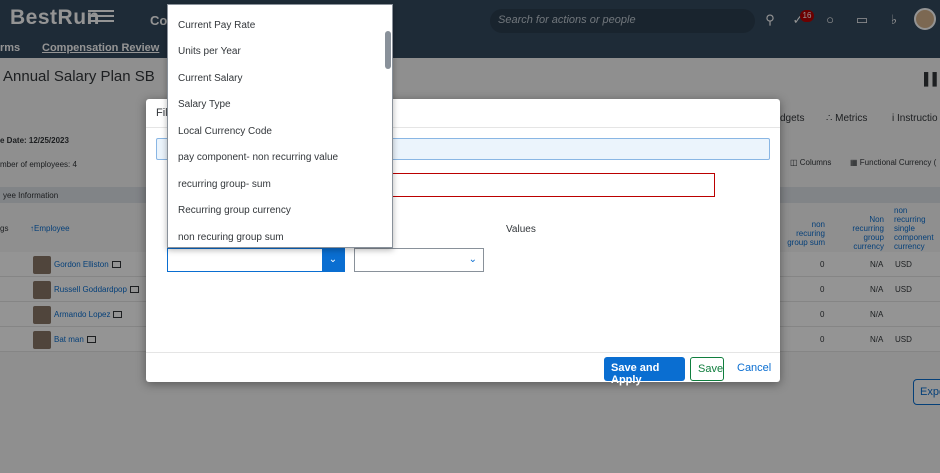  Describe the element at coordinates (388, 50) in the screenshot. I see `scrollbar` at that location.